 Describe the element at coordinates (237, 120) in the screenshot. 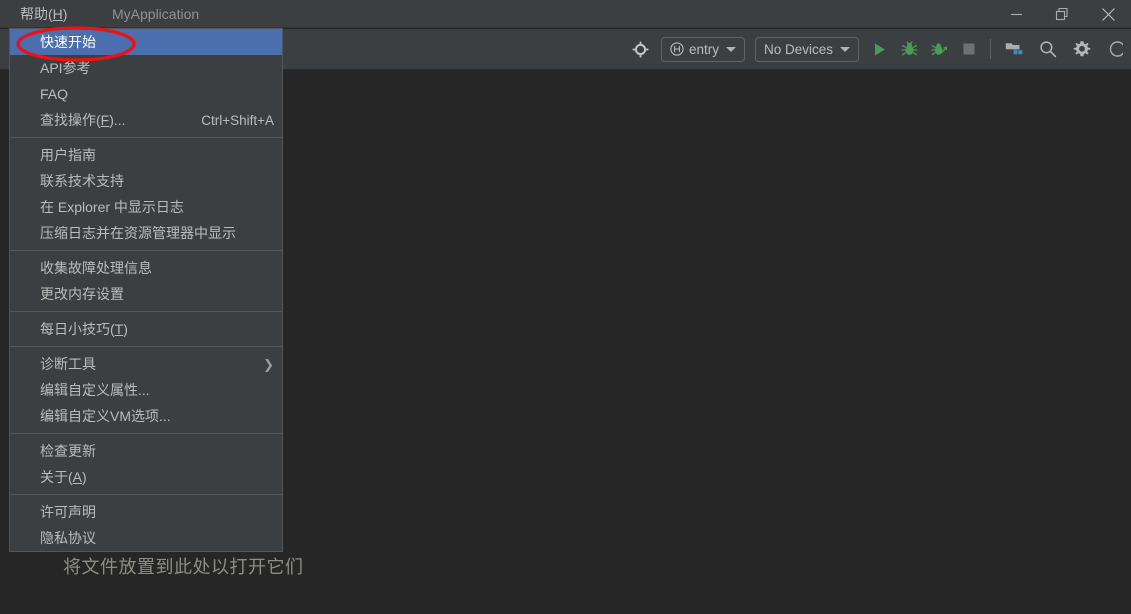

I see `menu-item-find-action-shortcut: Ctrl+Shift+A` at that location.